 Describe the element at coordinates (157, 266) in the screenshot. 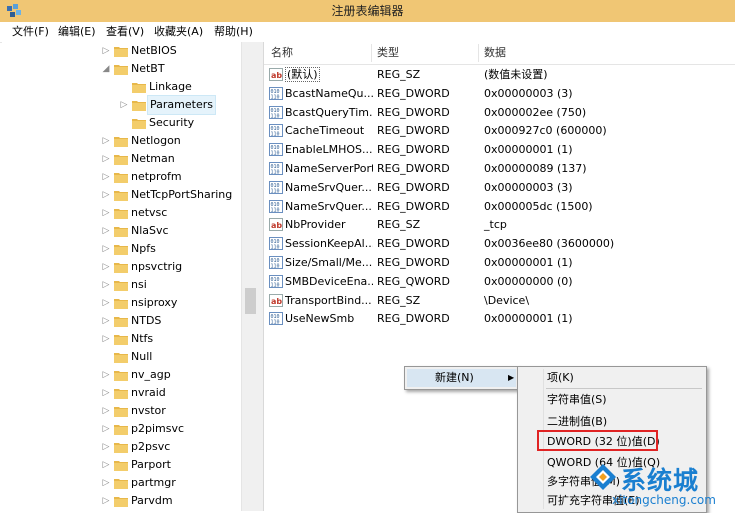

I see `tree-item-label: npsvctrig` at that location.